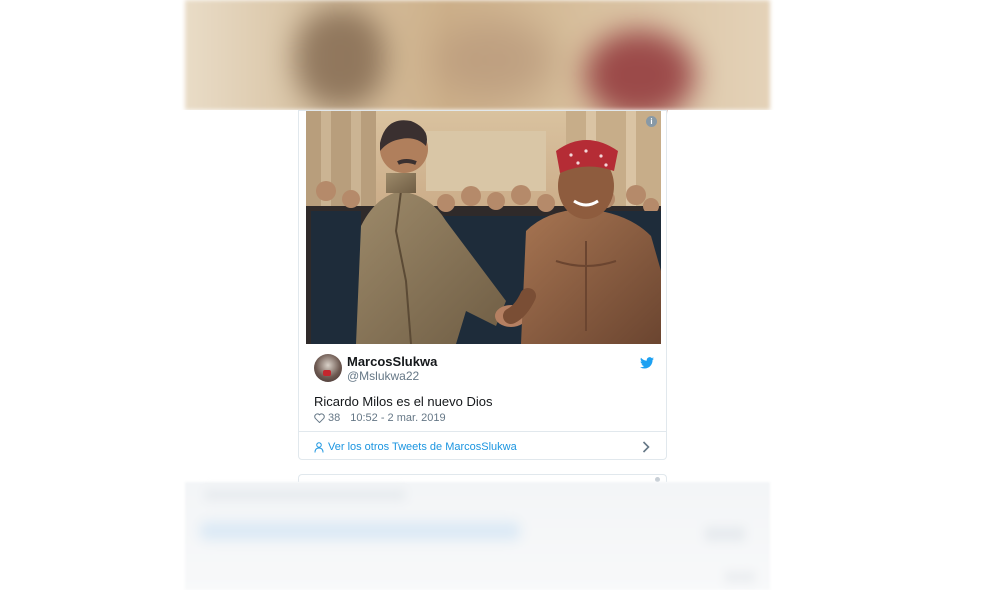  I want to click on author-handle: @Mslukwa22, so click(383, 376).